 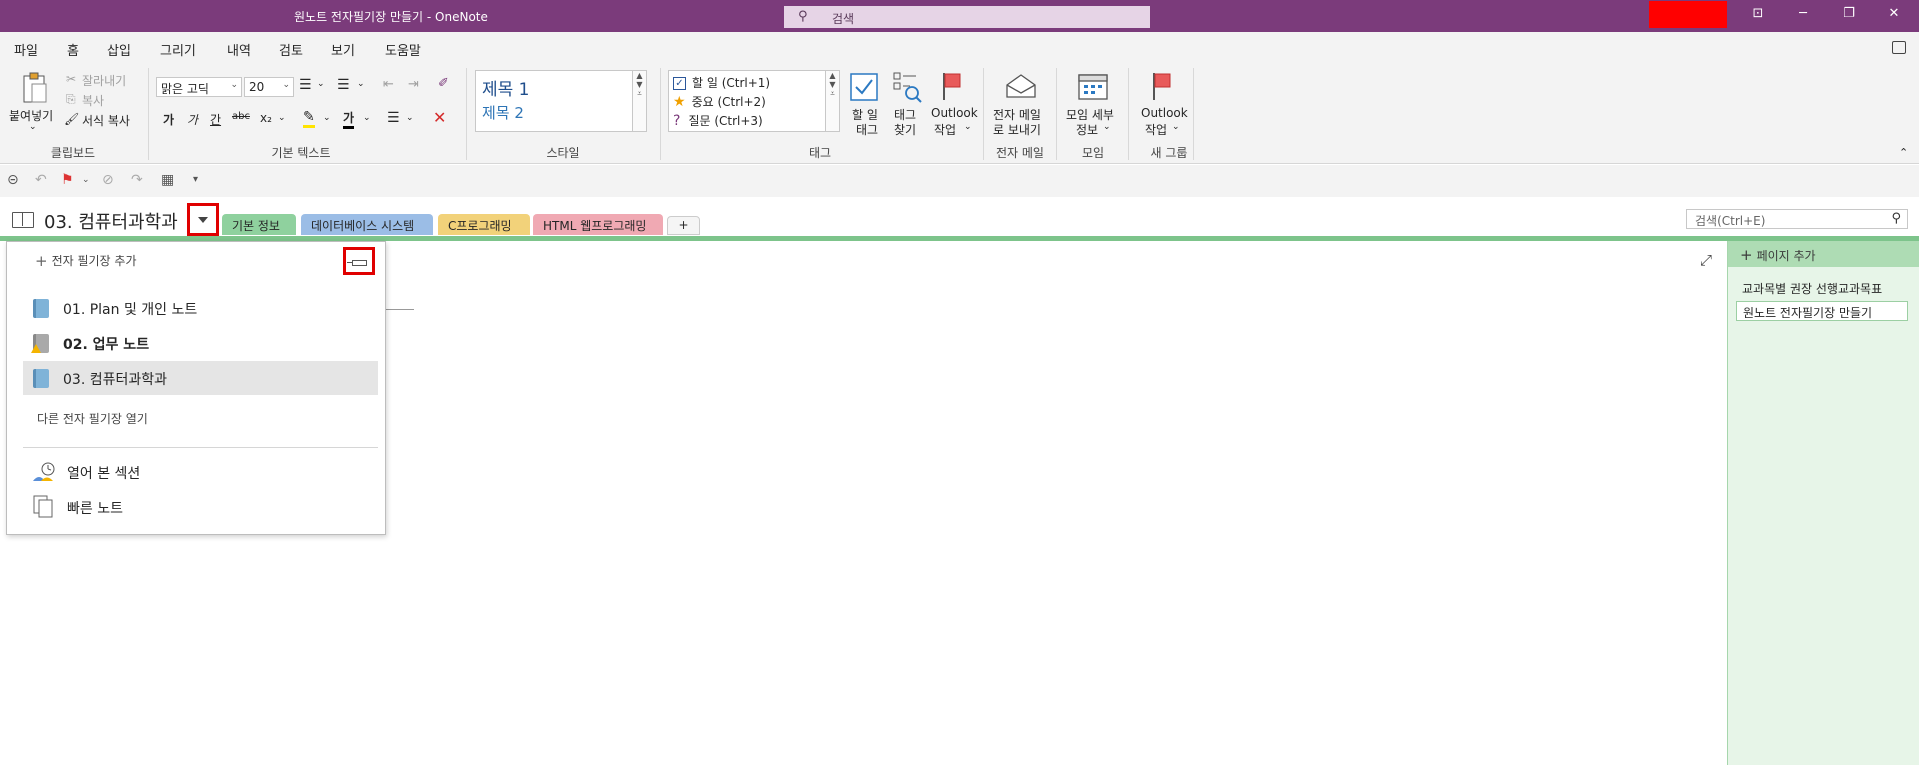 What do you see at coordinates (639, 101) in the screenshot?
I see `styles-scroll: ▲ ▼ ⩡` at bounding box center [639, 101].